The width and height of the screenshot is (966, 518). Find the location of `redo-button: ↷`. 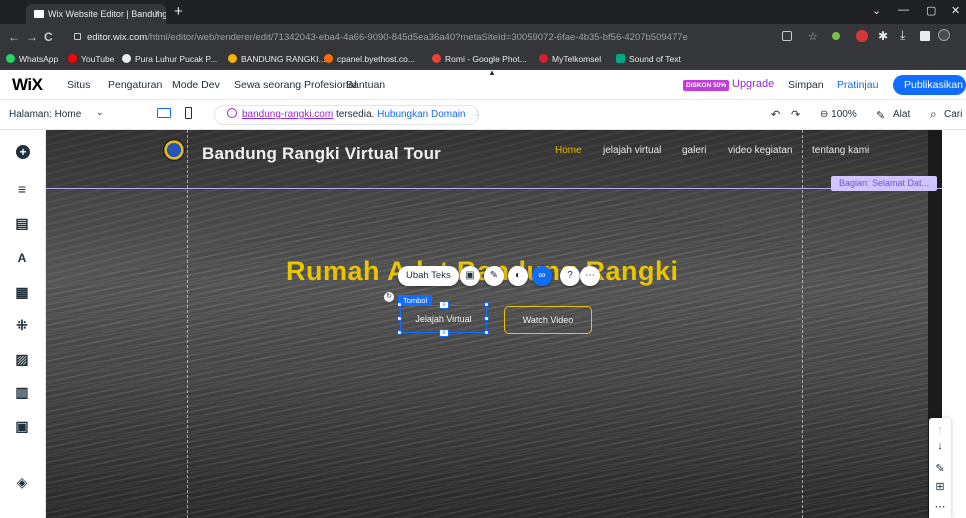

redo-button: ↷ is located at coordinates (795, 114).